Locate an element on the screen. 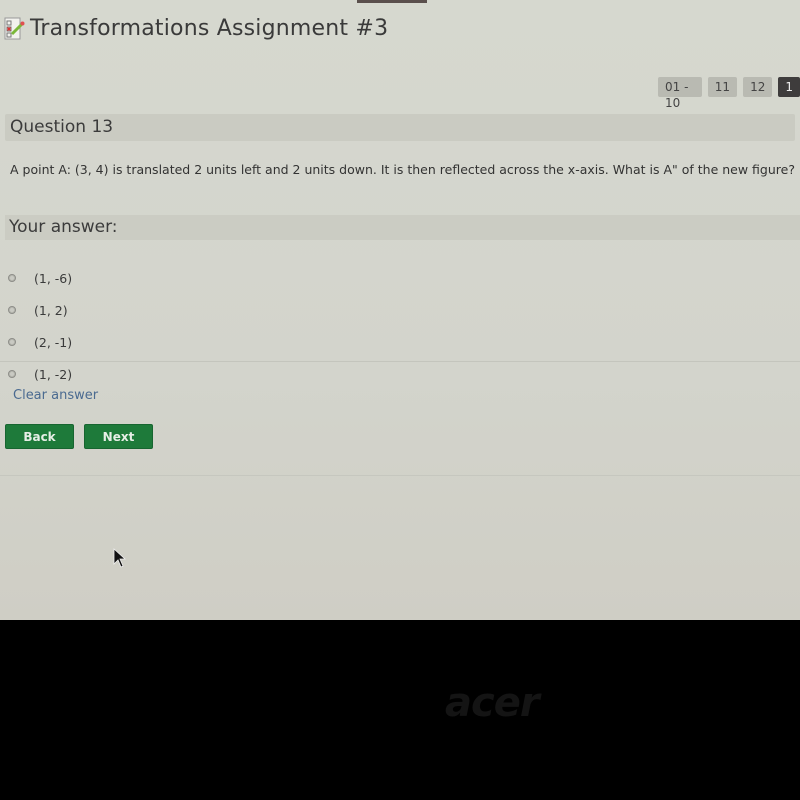 The height and width of the screenshot is (800, 800). clear-answer-link: Clear answer is located at coordinates (55, 395).